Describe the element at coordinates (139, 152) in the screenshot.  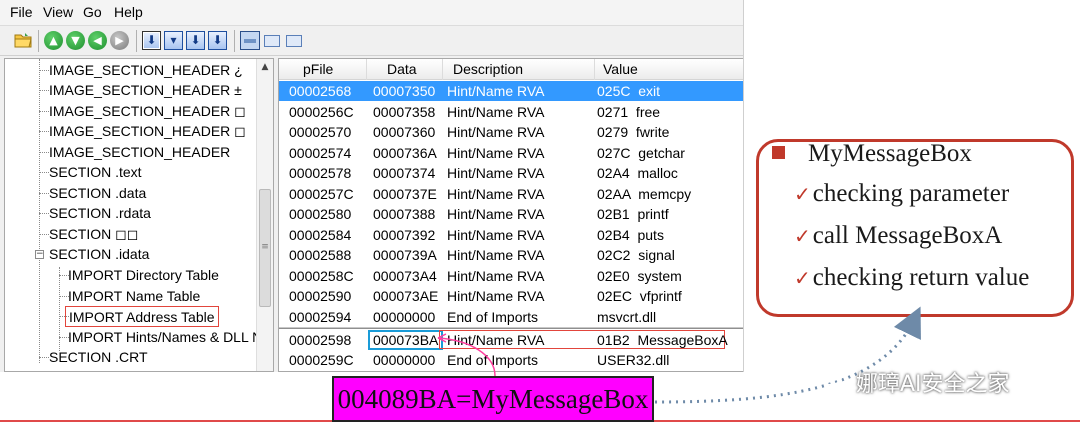
I see `tree-item: IMAGE_SECTION_HEADER` at that location.